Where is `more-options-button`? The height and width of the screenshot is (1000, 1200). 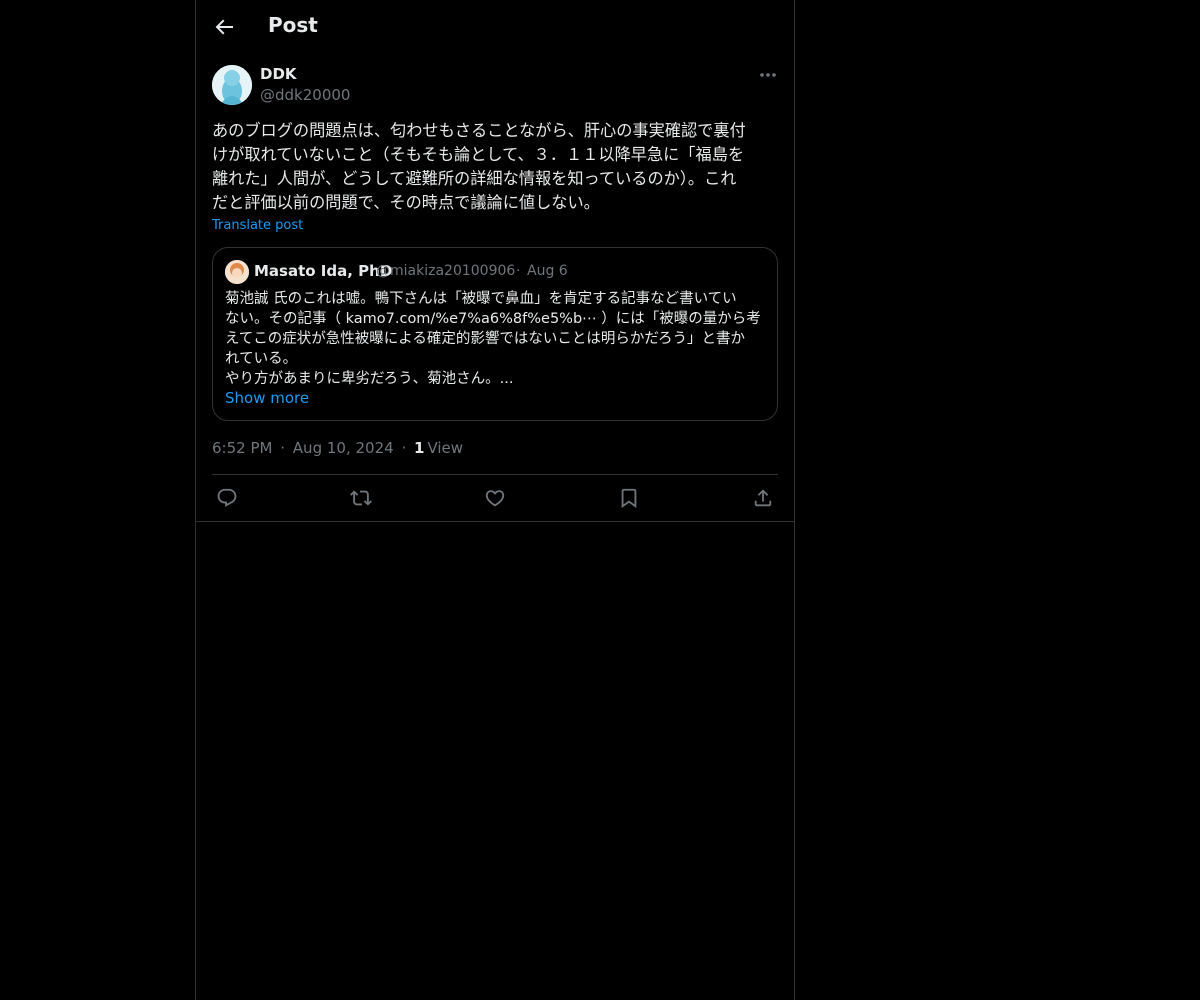
more-options-button is located at coordinates (768, 75).